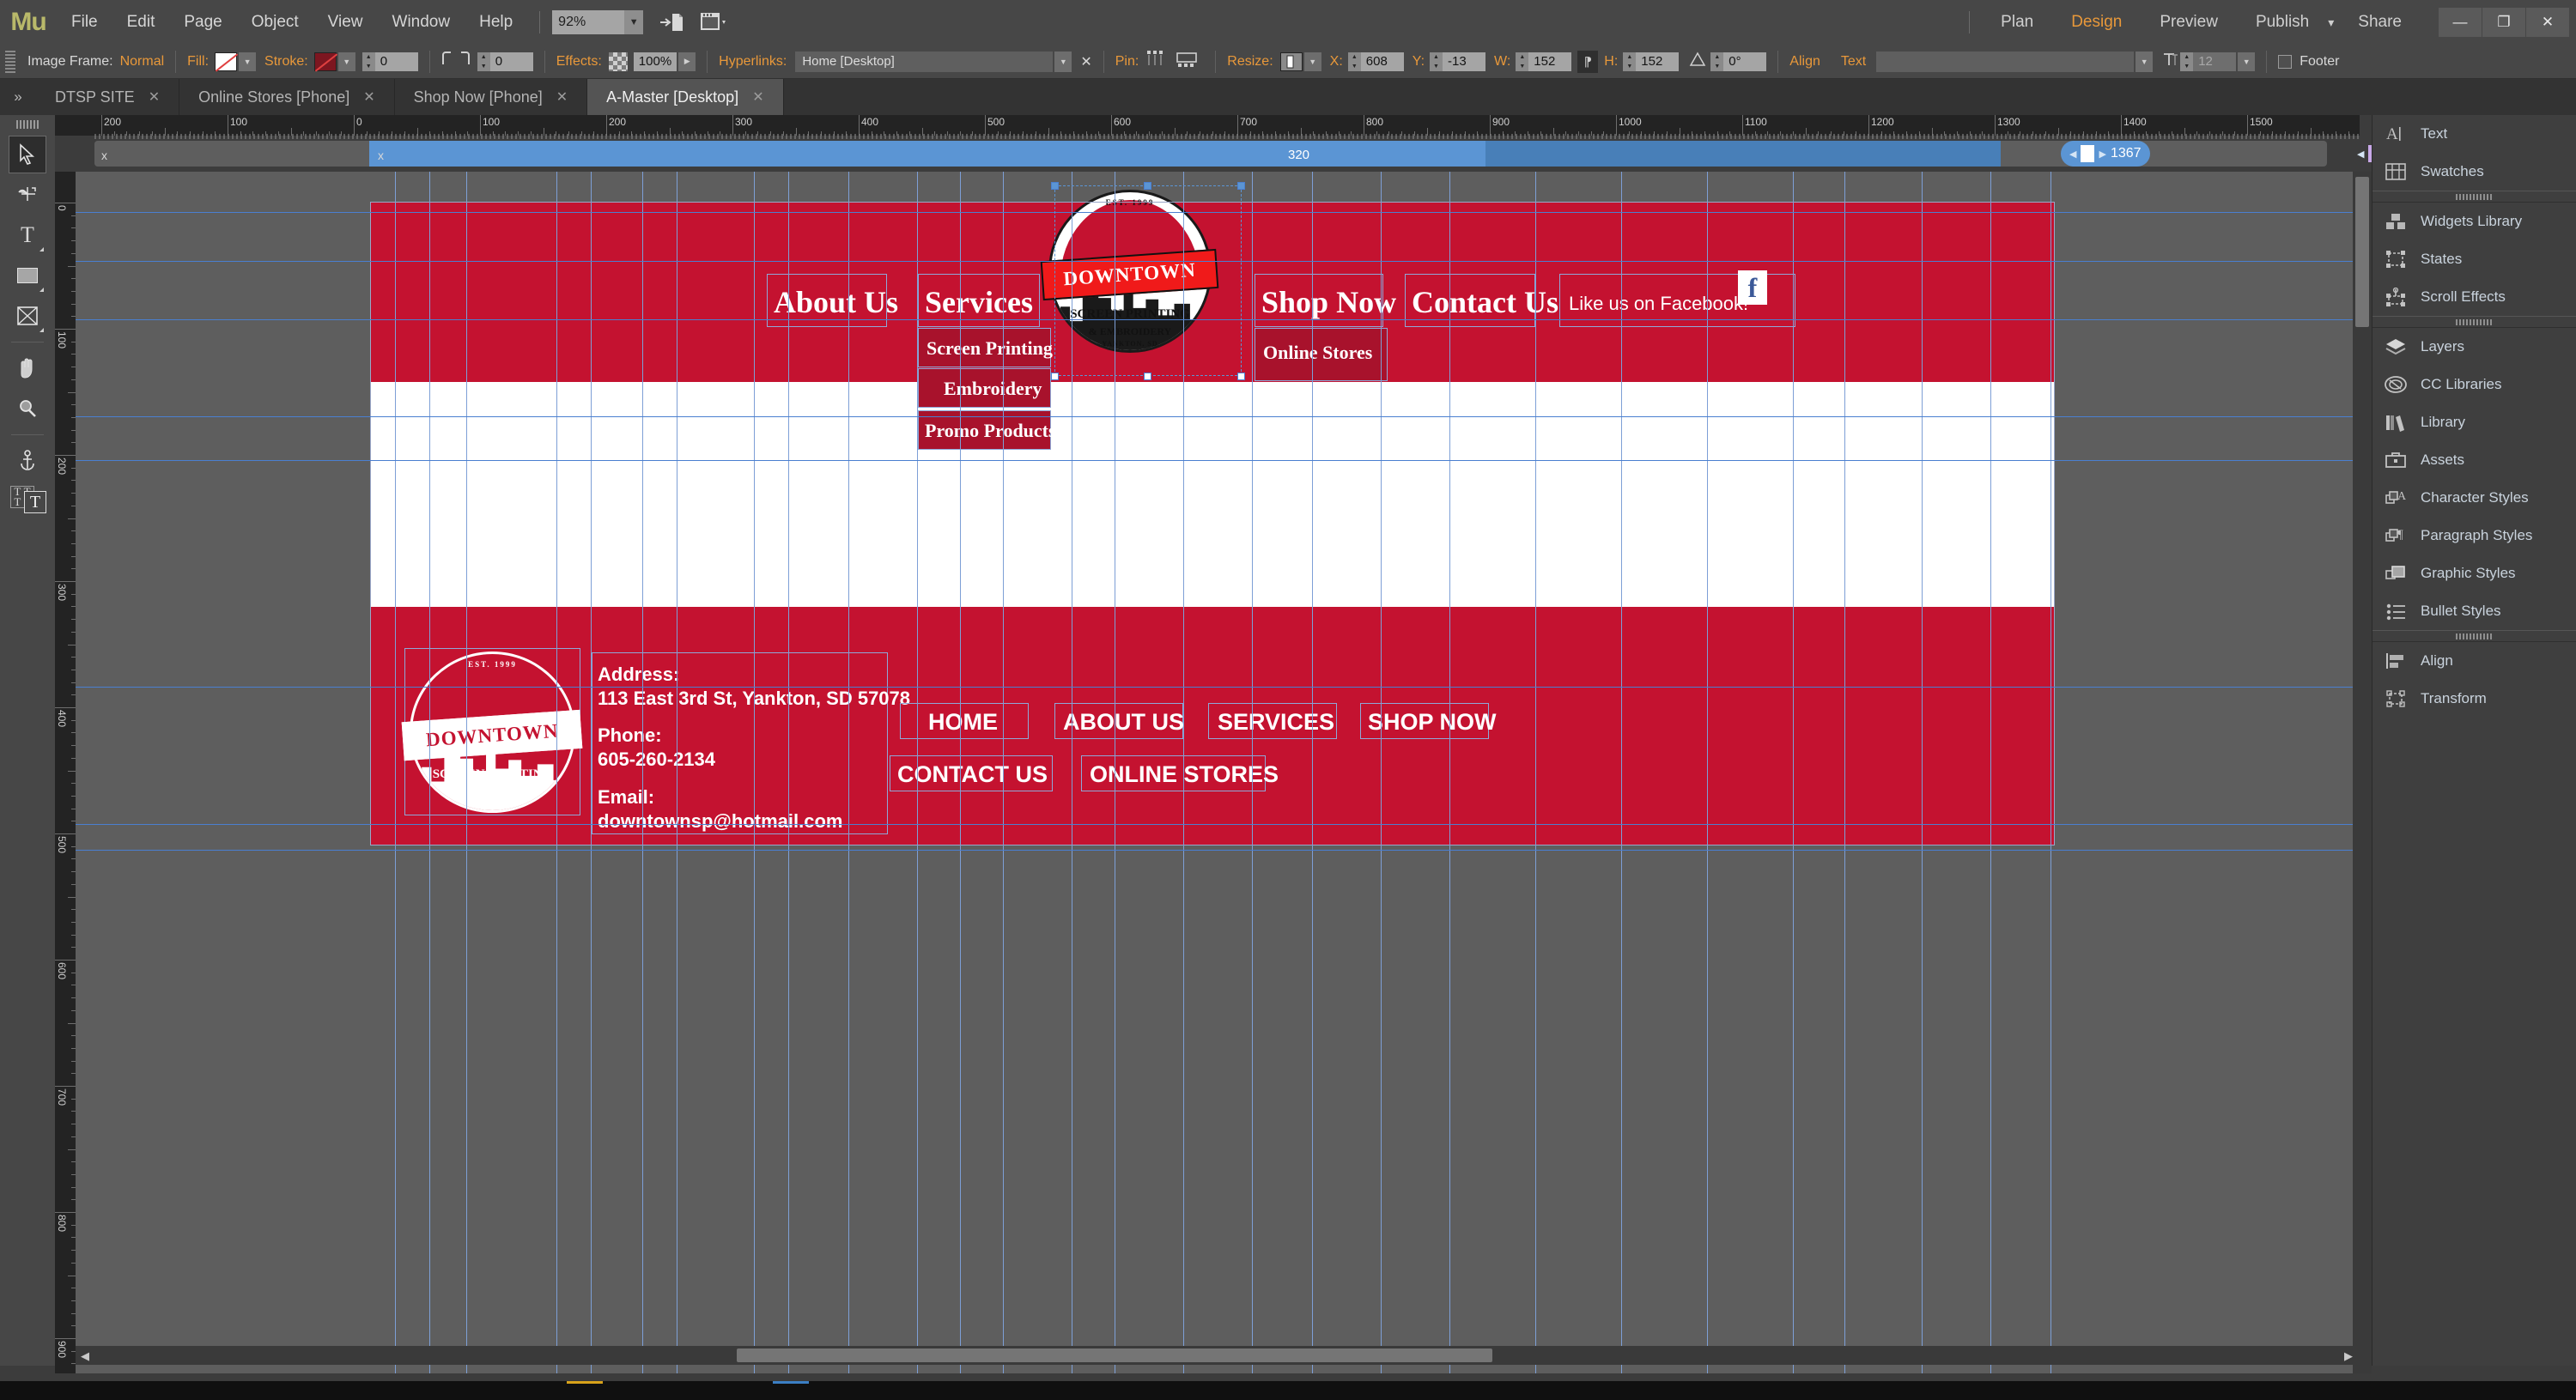 The height and width of the screenshot is (1400, 2576). Describe the element at coordinates (1658, 62) in the screenshot. I see `h-field: 152` at that location.